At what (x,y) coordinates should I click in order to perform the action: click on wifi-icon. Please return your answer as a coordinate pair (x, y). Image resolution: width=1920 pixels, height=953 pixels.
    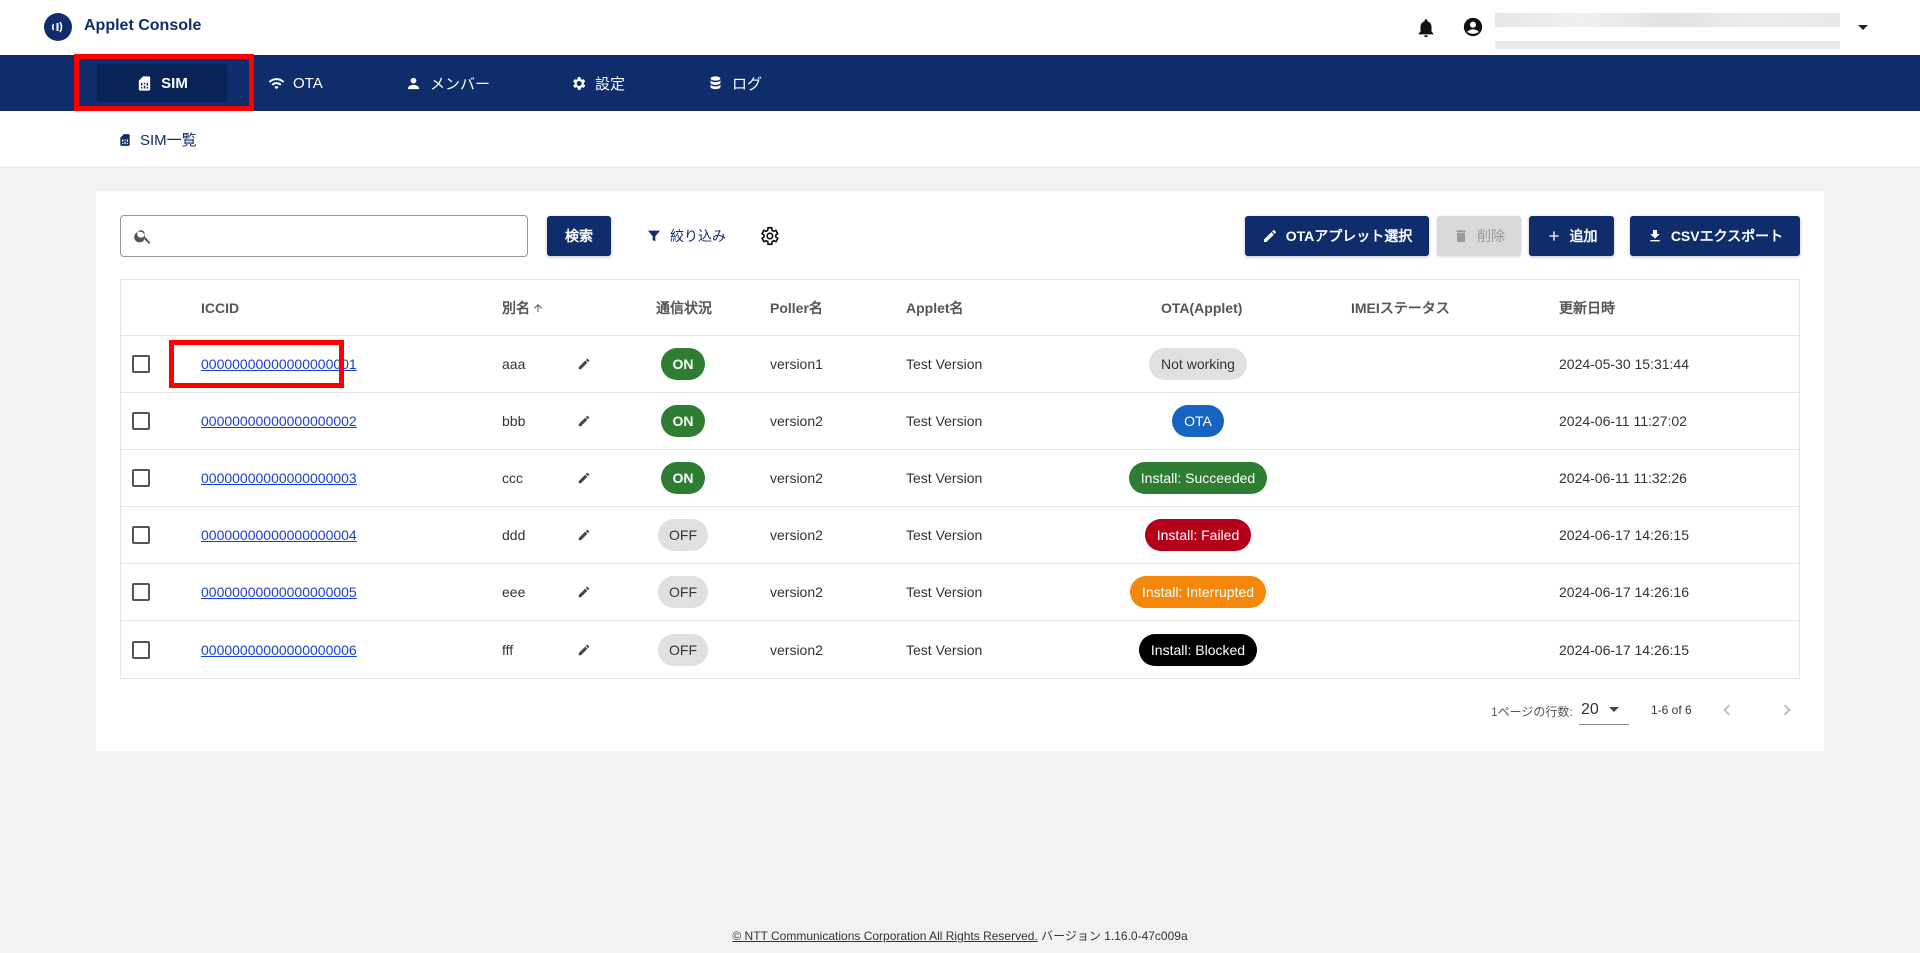
    Looking at the image, I should click on (276, 83).